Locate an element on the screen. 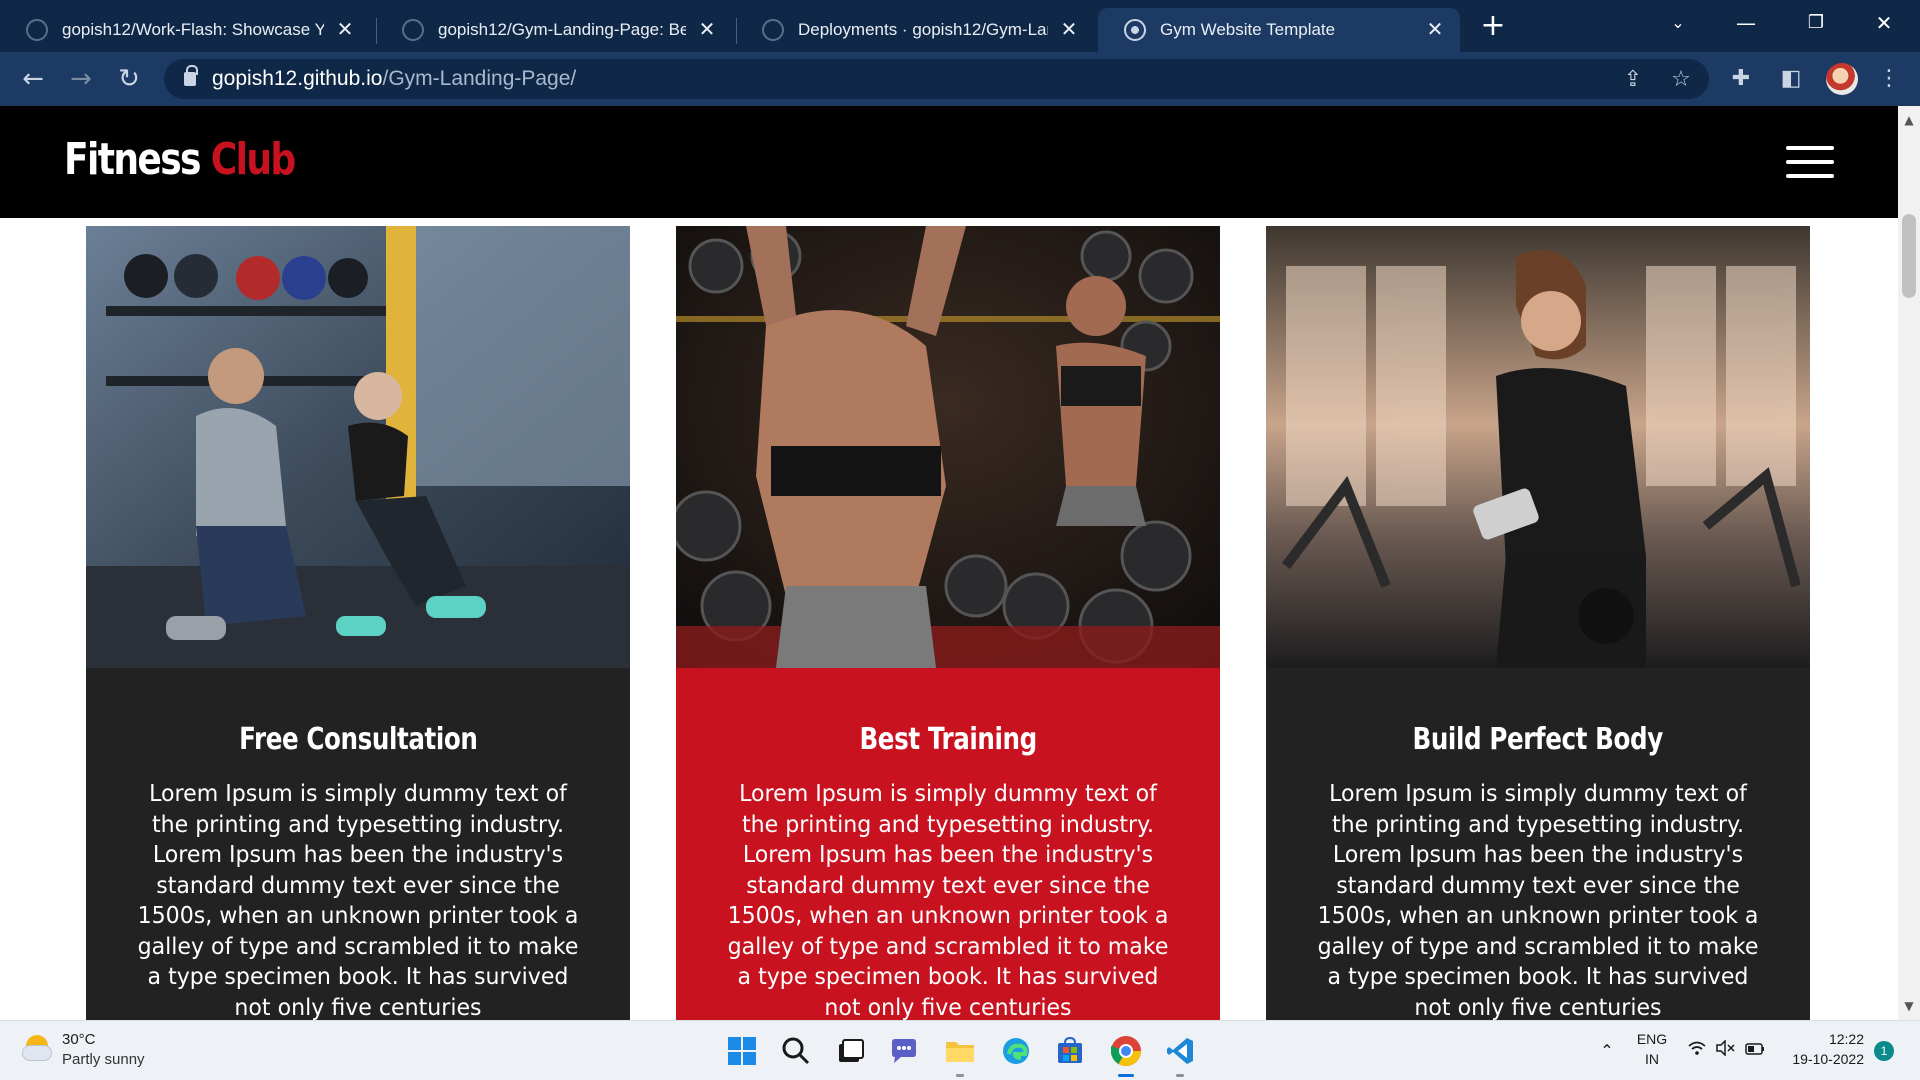 The height and width of the screenshot is (1080, 1920). clock-time: 12:22 is located at coordinates (1824, 1039).